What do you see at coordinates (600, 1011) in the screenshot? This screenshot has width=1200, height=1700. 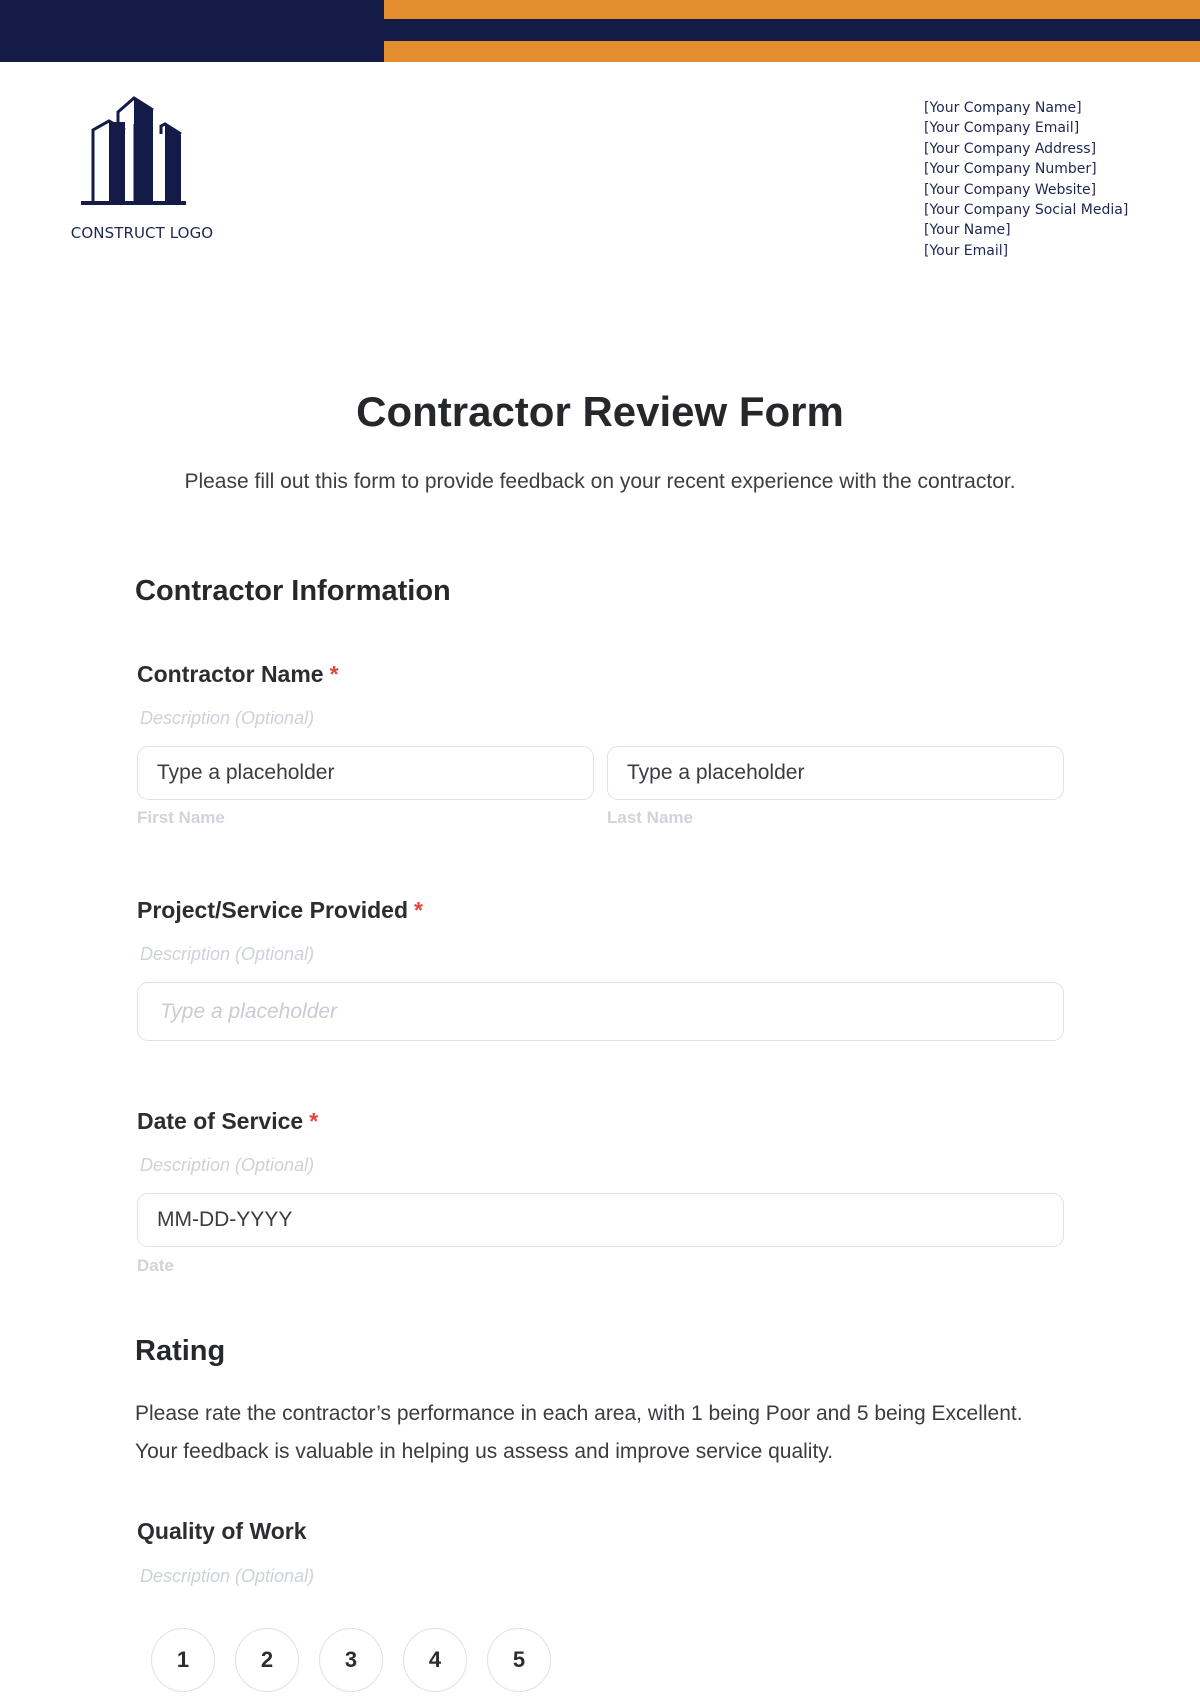 I see `project-input: Type a placeholder` at bounding box center [600, 1011].